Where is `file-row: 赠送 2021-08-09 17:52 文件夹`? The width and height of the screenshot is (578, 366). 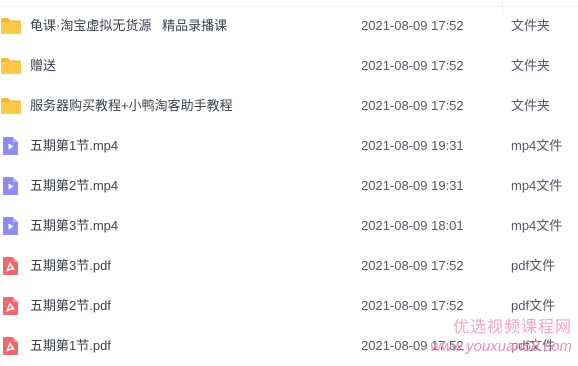 file-row: 赠送 2021-08-09 17:52 文件夹 is located at coordinates (289, 66).